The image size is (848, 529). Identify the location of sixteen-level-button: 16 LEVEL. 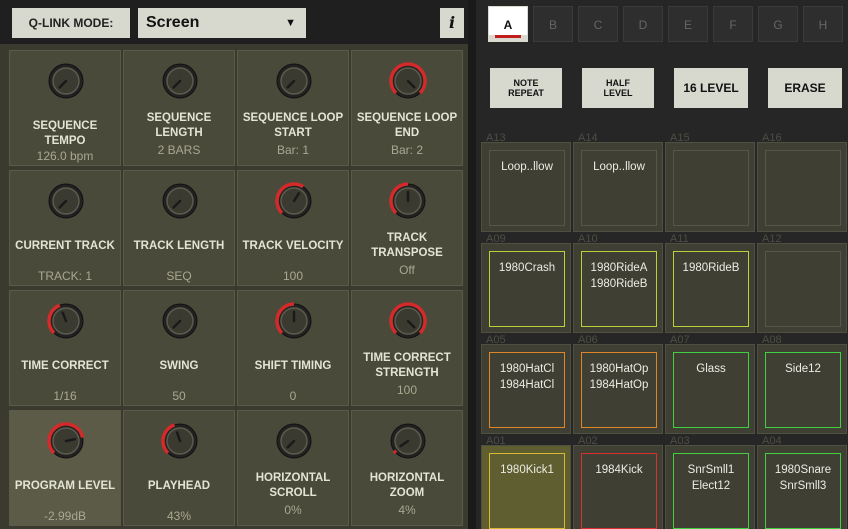
(711, 88).